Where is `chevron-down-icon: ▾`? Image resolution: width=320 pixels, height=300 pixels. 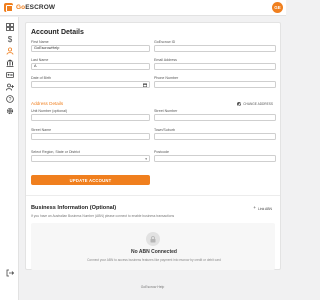 chevron-down-icon: ▾ is located at coordinates (146, 159).